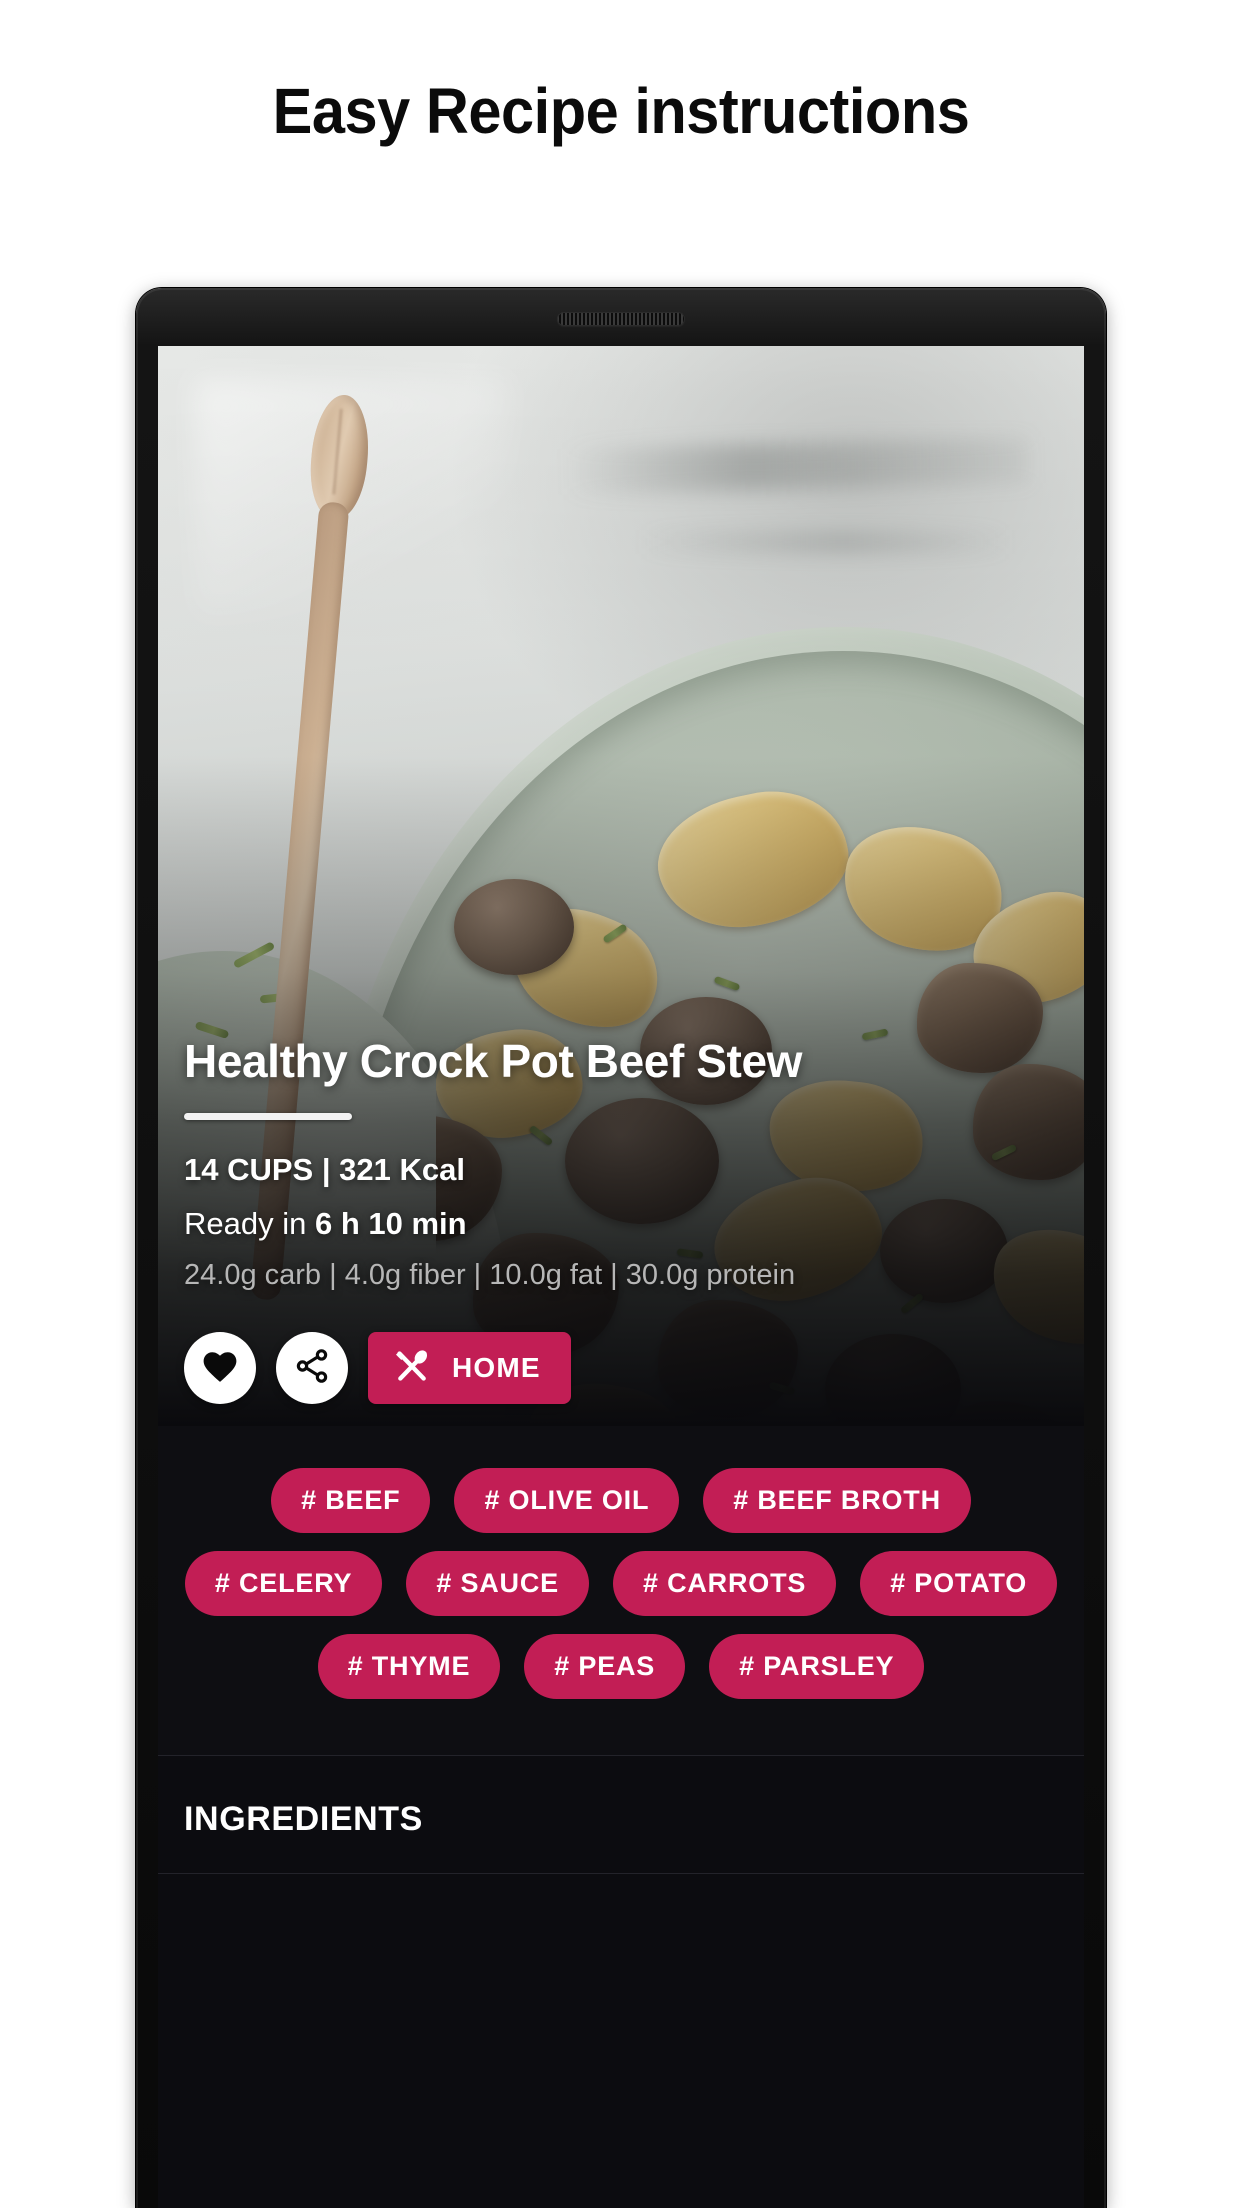 The width and height of the screenshot is (1242, 2208). What do you see at coordinates (351, 1500) in the screenshot?
I see `tag-pill: # BEEF` at bounding box center [351, 1500].